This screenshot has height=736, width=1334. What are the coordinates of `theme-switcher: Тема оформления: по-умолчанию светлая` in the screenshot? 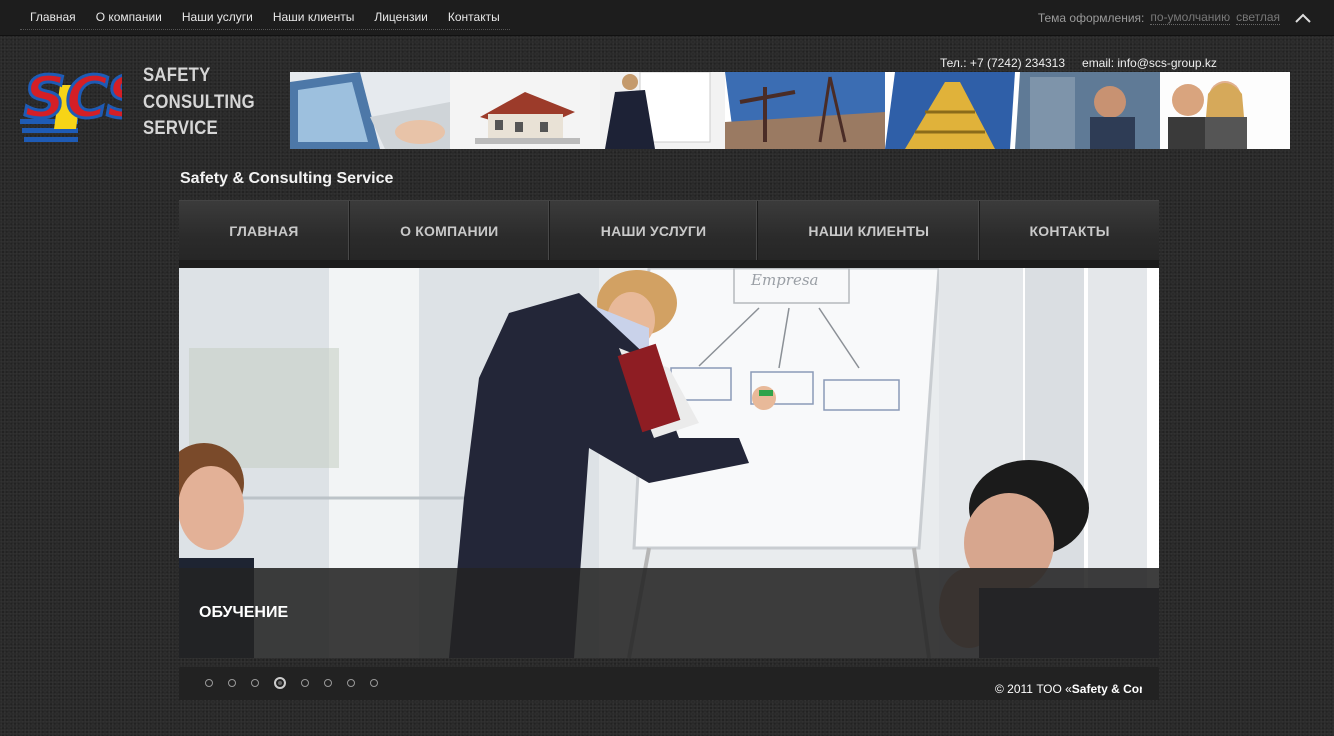 It's located at (1175, 17).